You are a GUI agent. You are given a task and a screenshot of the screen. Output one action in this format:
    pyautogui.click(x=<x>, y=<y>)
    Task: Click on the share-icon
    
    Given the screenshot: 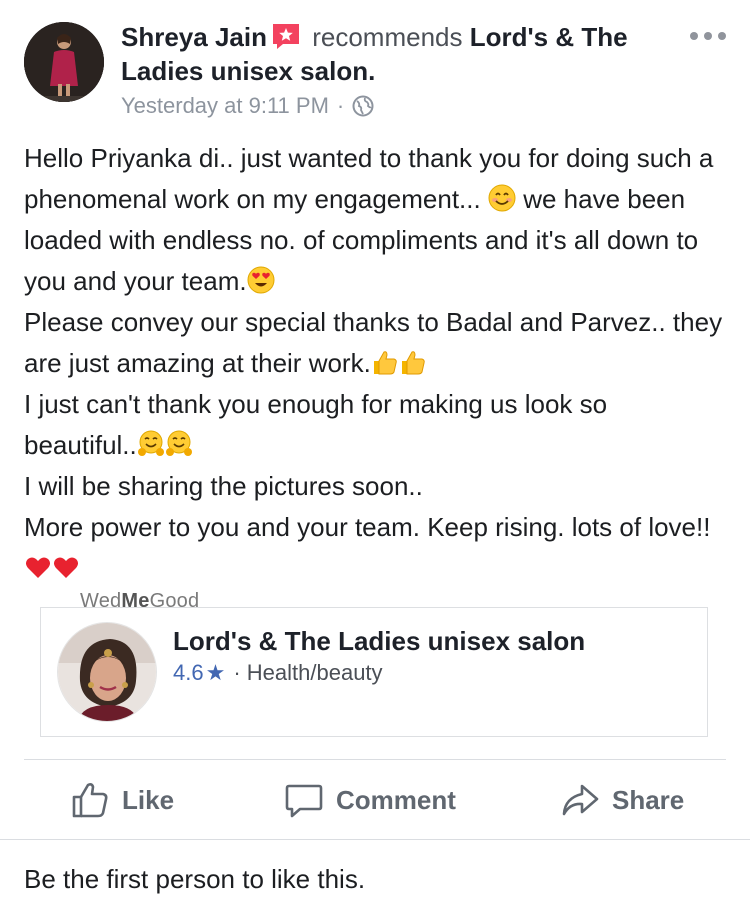 What is the action you would take?
    pyautogui.click(x=580, y=800)
    